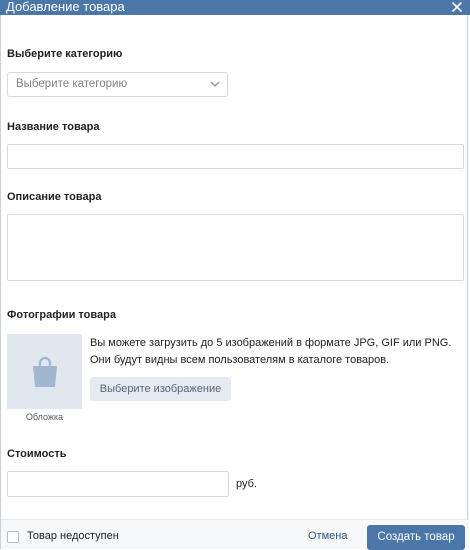  Describe the element at coordinates (235, 534) in the screenshot. I see `dialog-footer: Товар недоступен Отмена Создать товар` at that location.